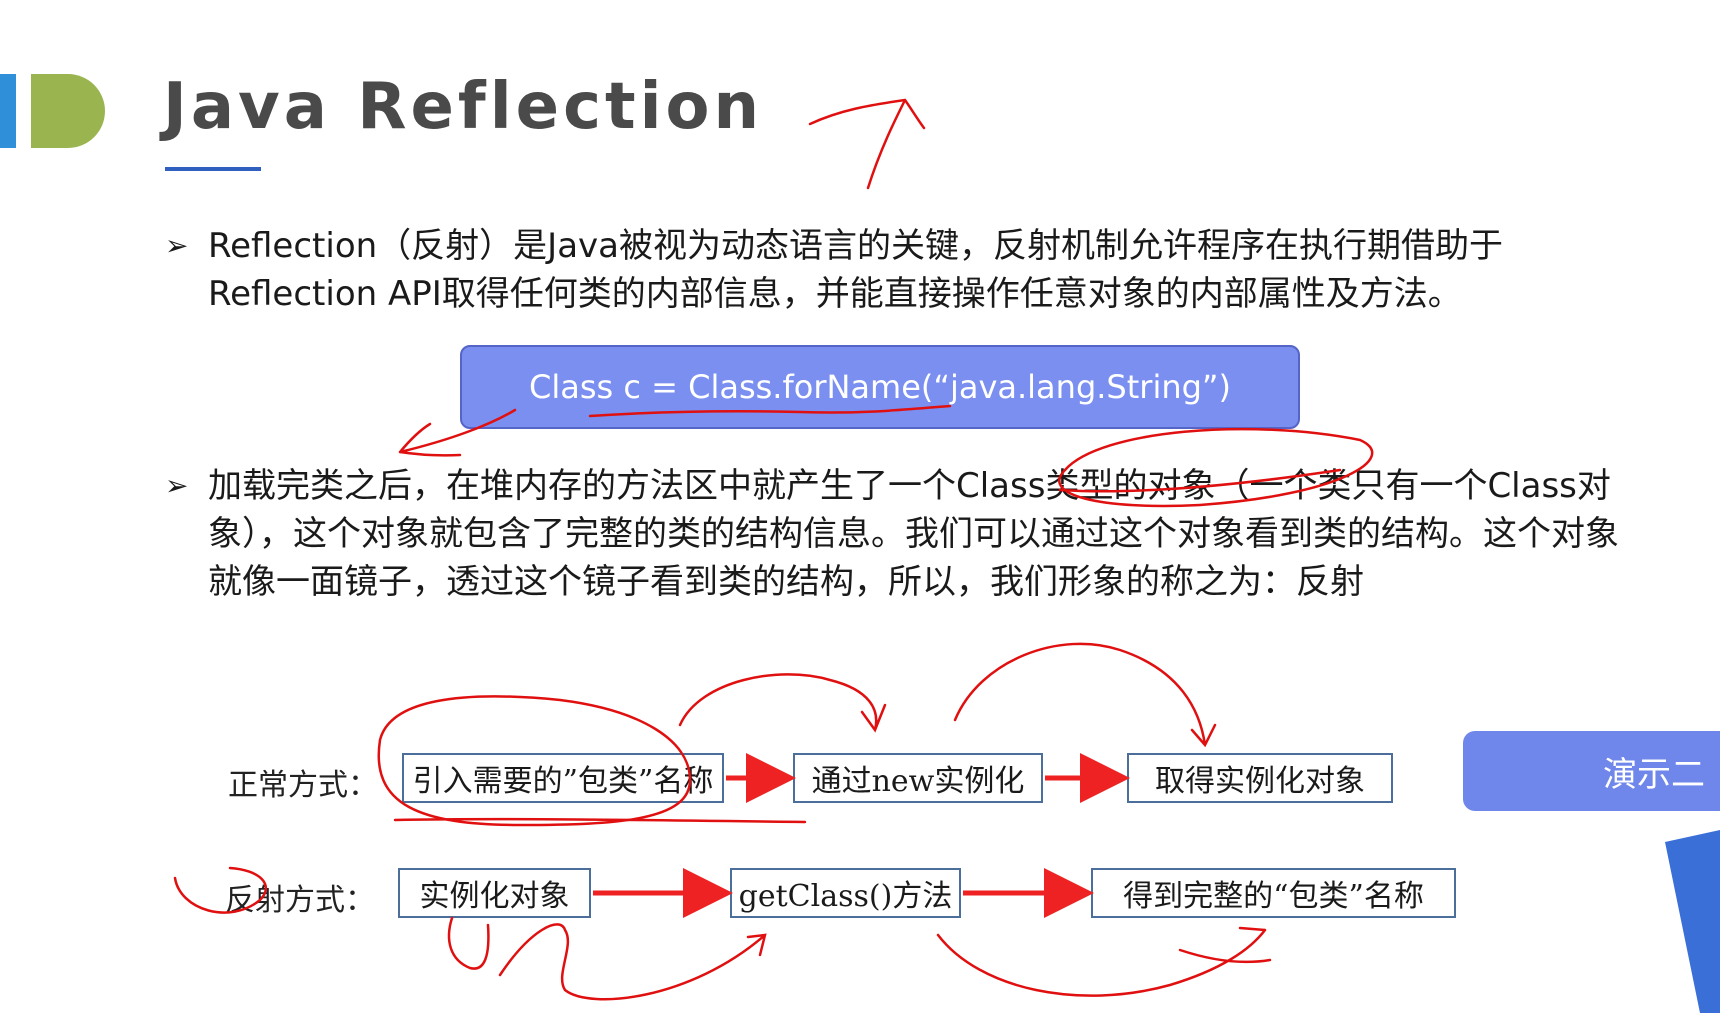 The image size is (1720, 1013). I want to click on decorative-blue-wedge, so click(1692, 921).